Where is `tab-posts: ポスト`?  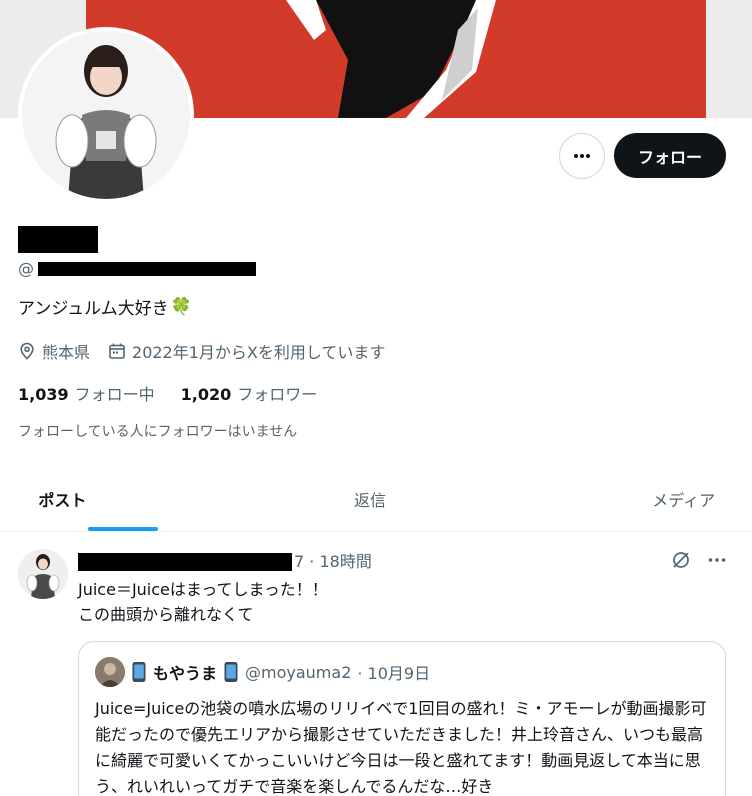 tab-posts: ポスト is located at coordinates (125, 498).